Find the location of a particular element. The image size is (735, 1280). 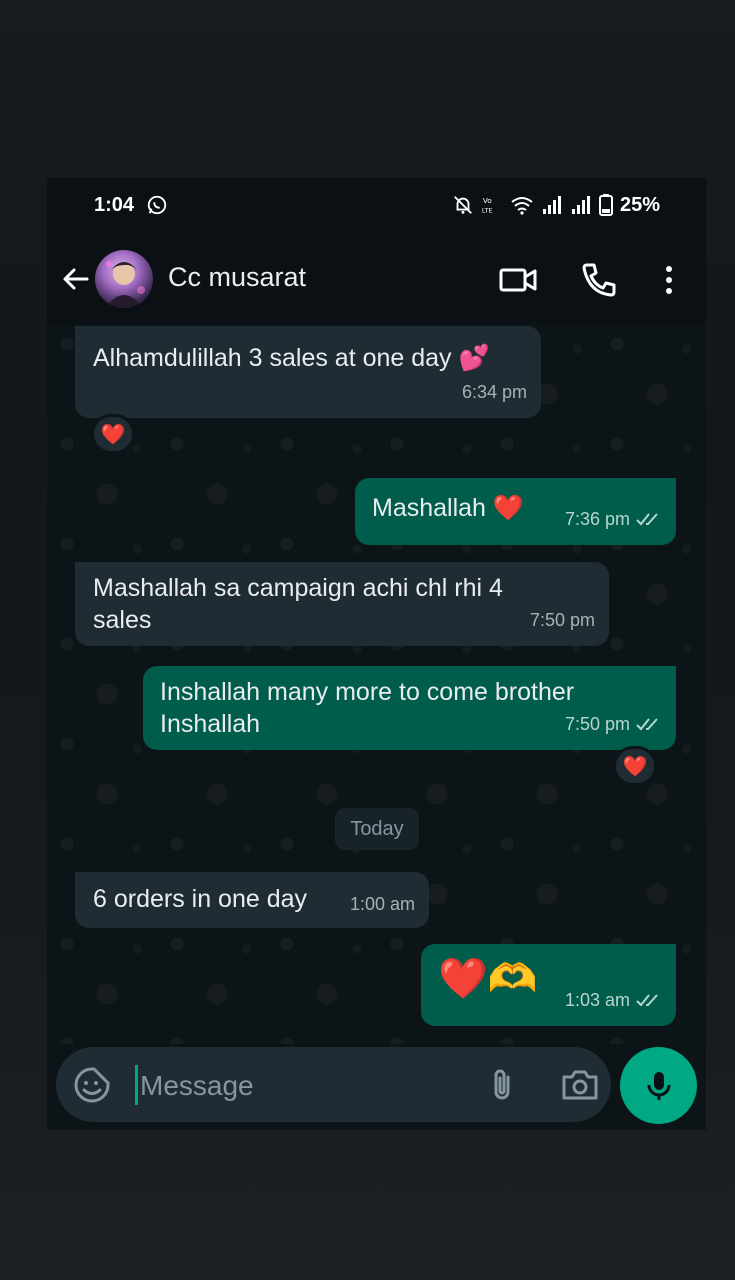

message-time: 7:36 pm is located at coordinates (597, 519).